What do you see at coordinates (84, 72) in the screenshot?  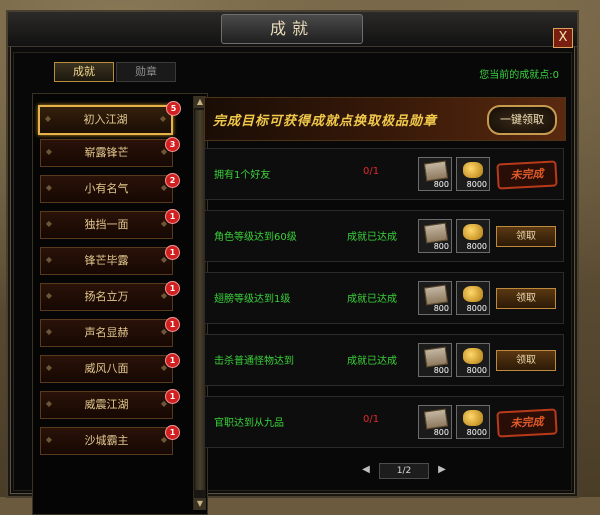 I see `tab-achievements: 成就` at bounding box center [84, 72].